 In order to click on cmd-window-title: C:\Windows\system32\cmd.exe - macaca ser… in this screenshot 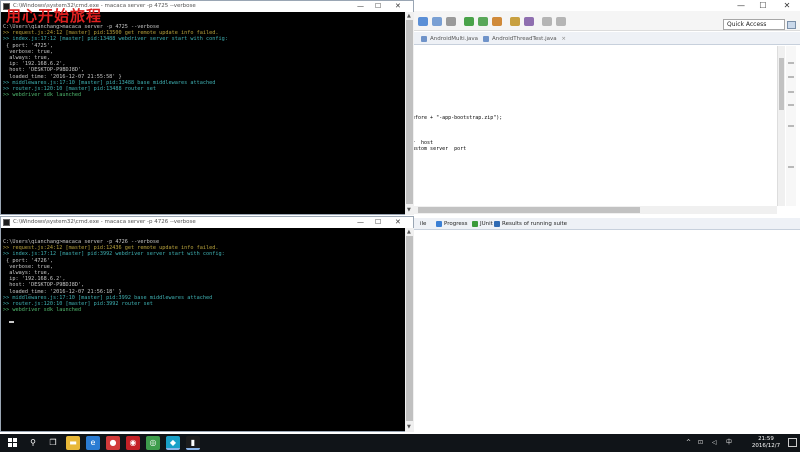, I will do `click(104, 222)`.